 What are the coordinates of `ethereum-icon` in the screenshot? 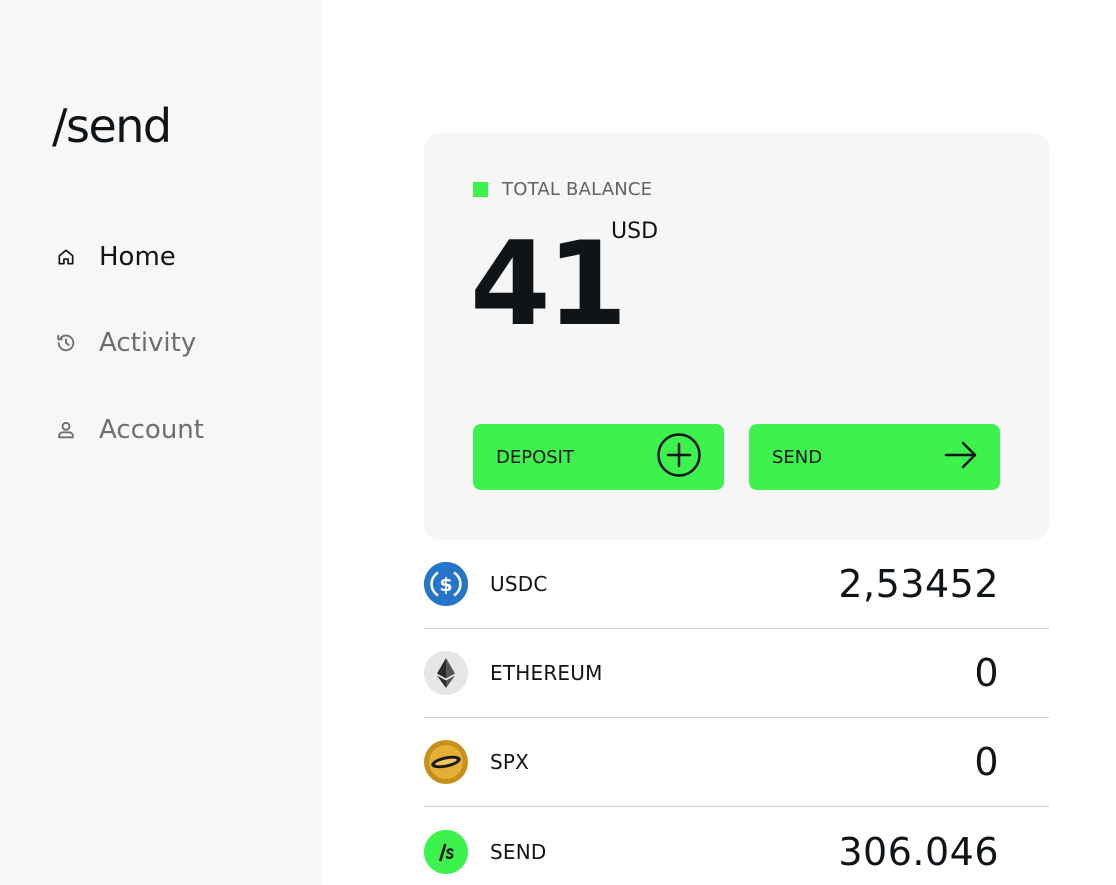 It's located at (446, 673).